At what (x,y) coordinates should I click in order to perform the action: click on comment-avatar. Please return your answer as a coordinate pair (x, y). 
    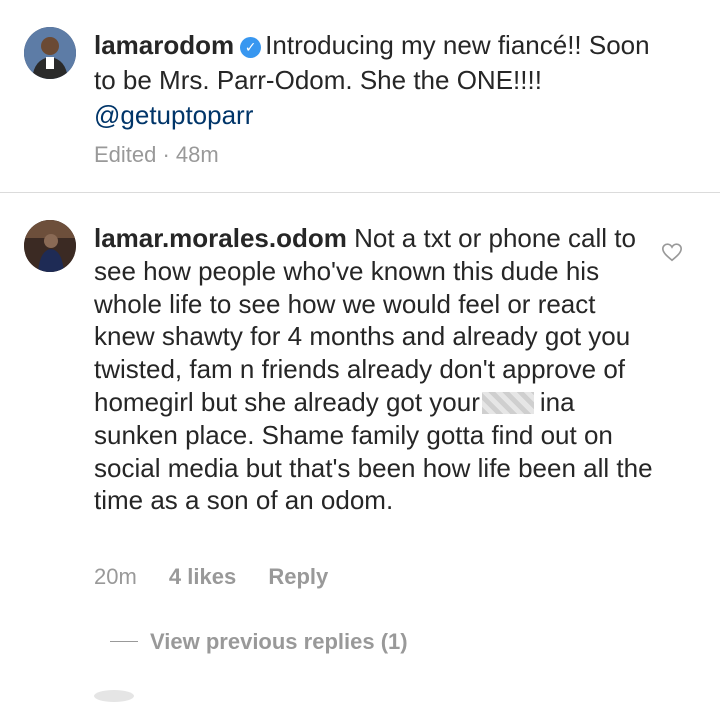
    Looking at the image, I should click on (50, 246).